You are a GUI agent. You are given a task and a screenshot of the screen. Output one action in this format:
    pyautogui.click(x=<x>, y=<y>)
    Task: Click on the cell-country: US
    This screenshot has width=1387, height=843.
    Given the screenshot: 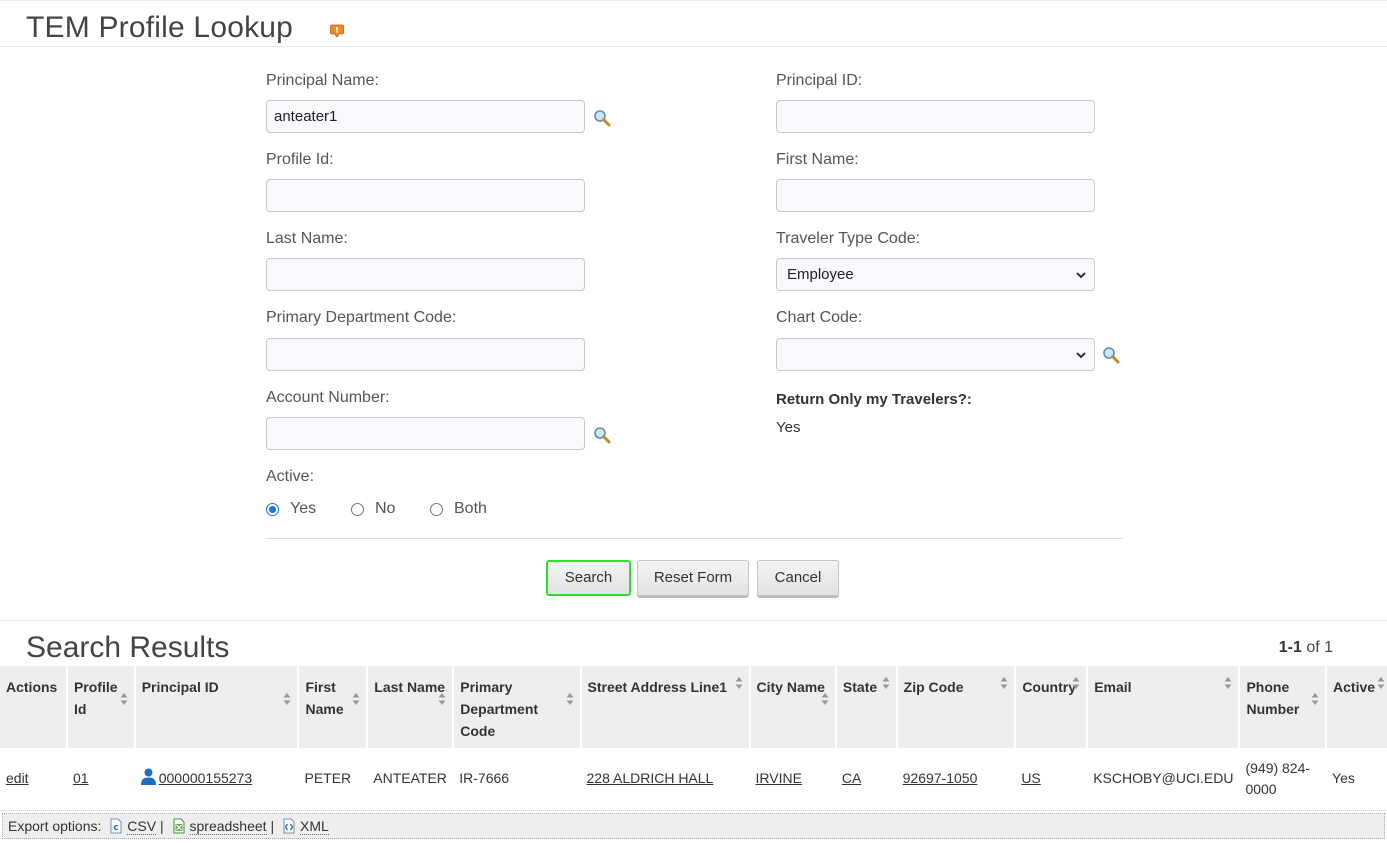 What is the action you would take?
    pyautogui.click(x=1051, y=779)
    